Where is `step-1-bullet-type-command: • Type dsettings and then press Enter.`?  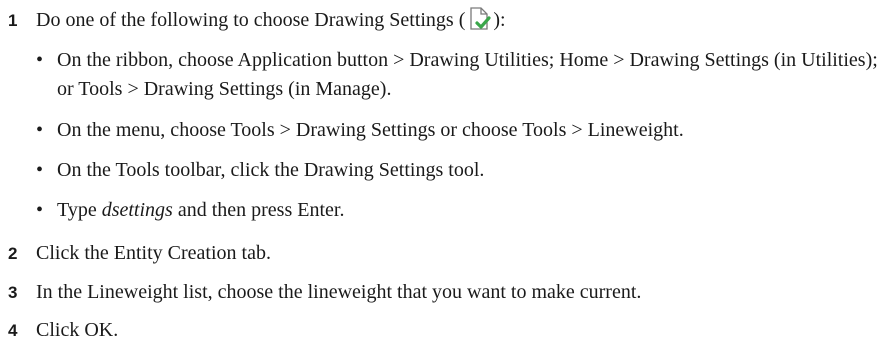 step-1-bullet-type-command: • Type dsettings and then press Enter. is located at coordinates (458, 210).